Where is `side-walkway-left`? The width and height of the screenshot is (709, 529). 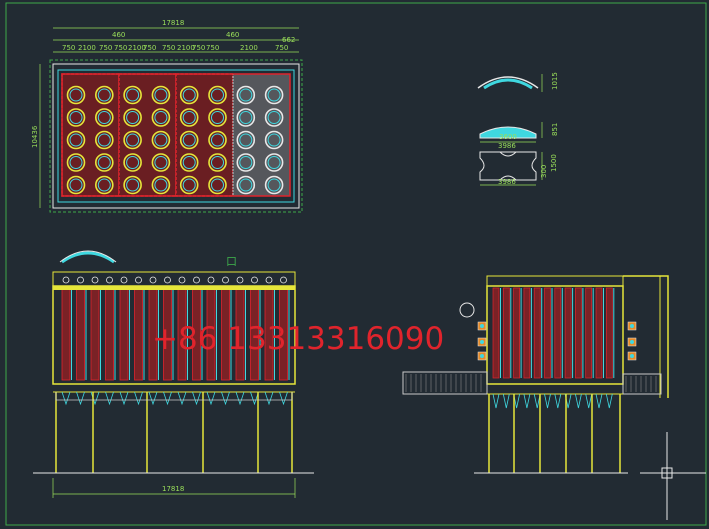
side-walkway-left is located at coordinates (445, 383).